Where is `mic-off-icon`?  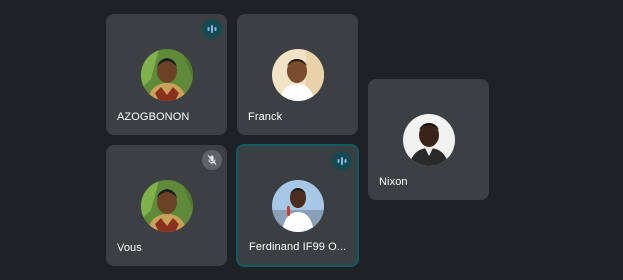
mic-off-icon is located at coordinates (212, 160).